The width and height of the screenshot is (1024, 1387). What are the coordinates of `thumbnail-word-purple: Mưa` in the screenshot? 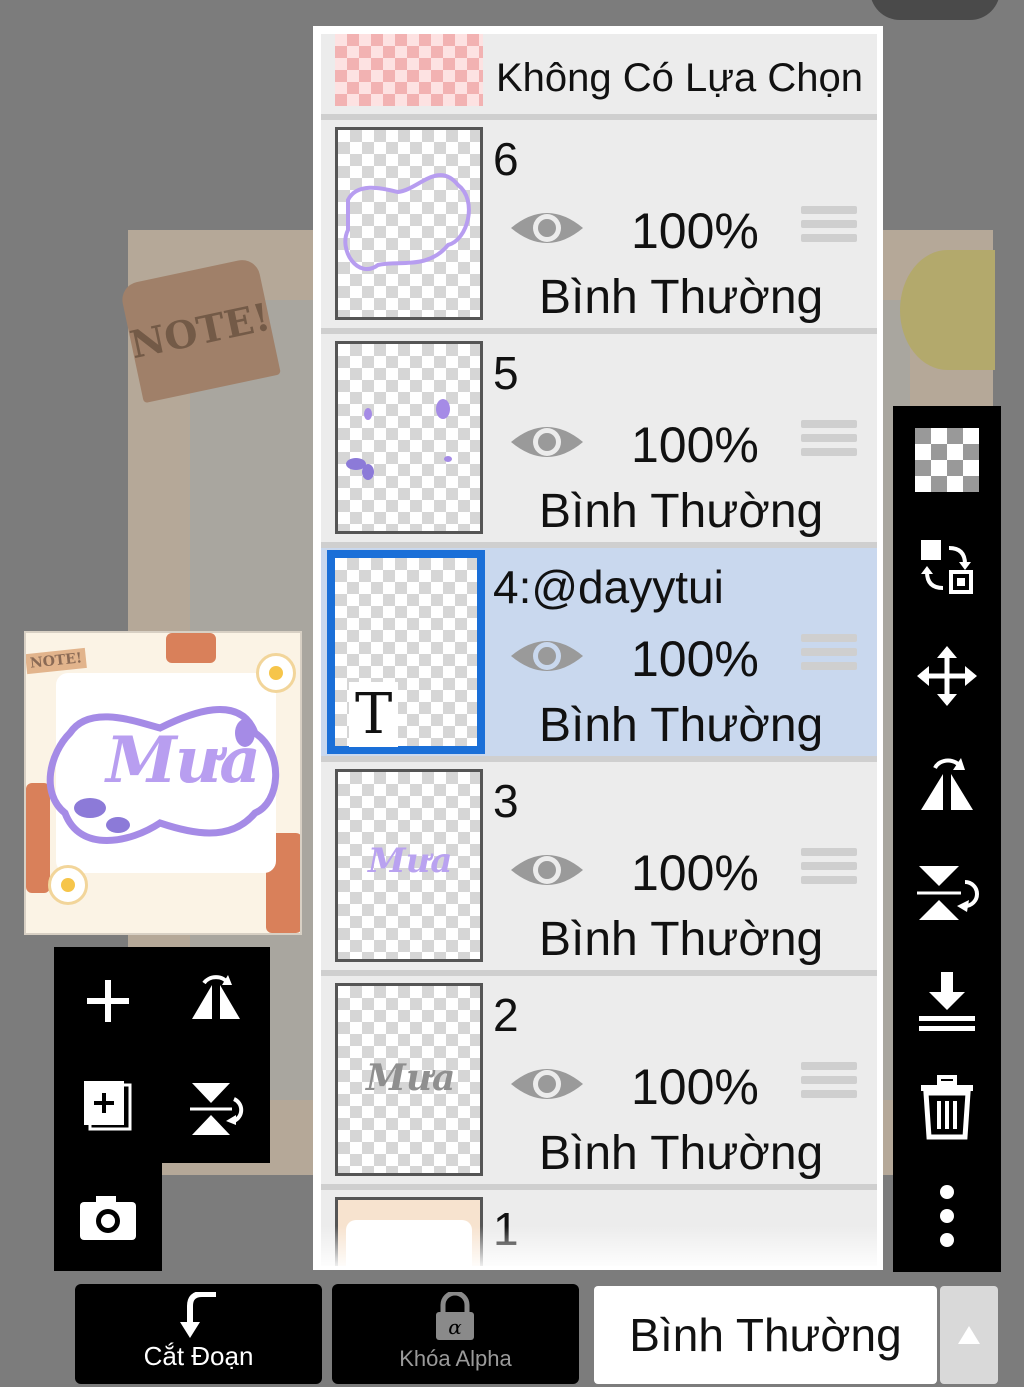 It's located at (409, 861).